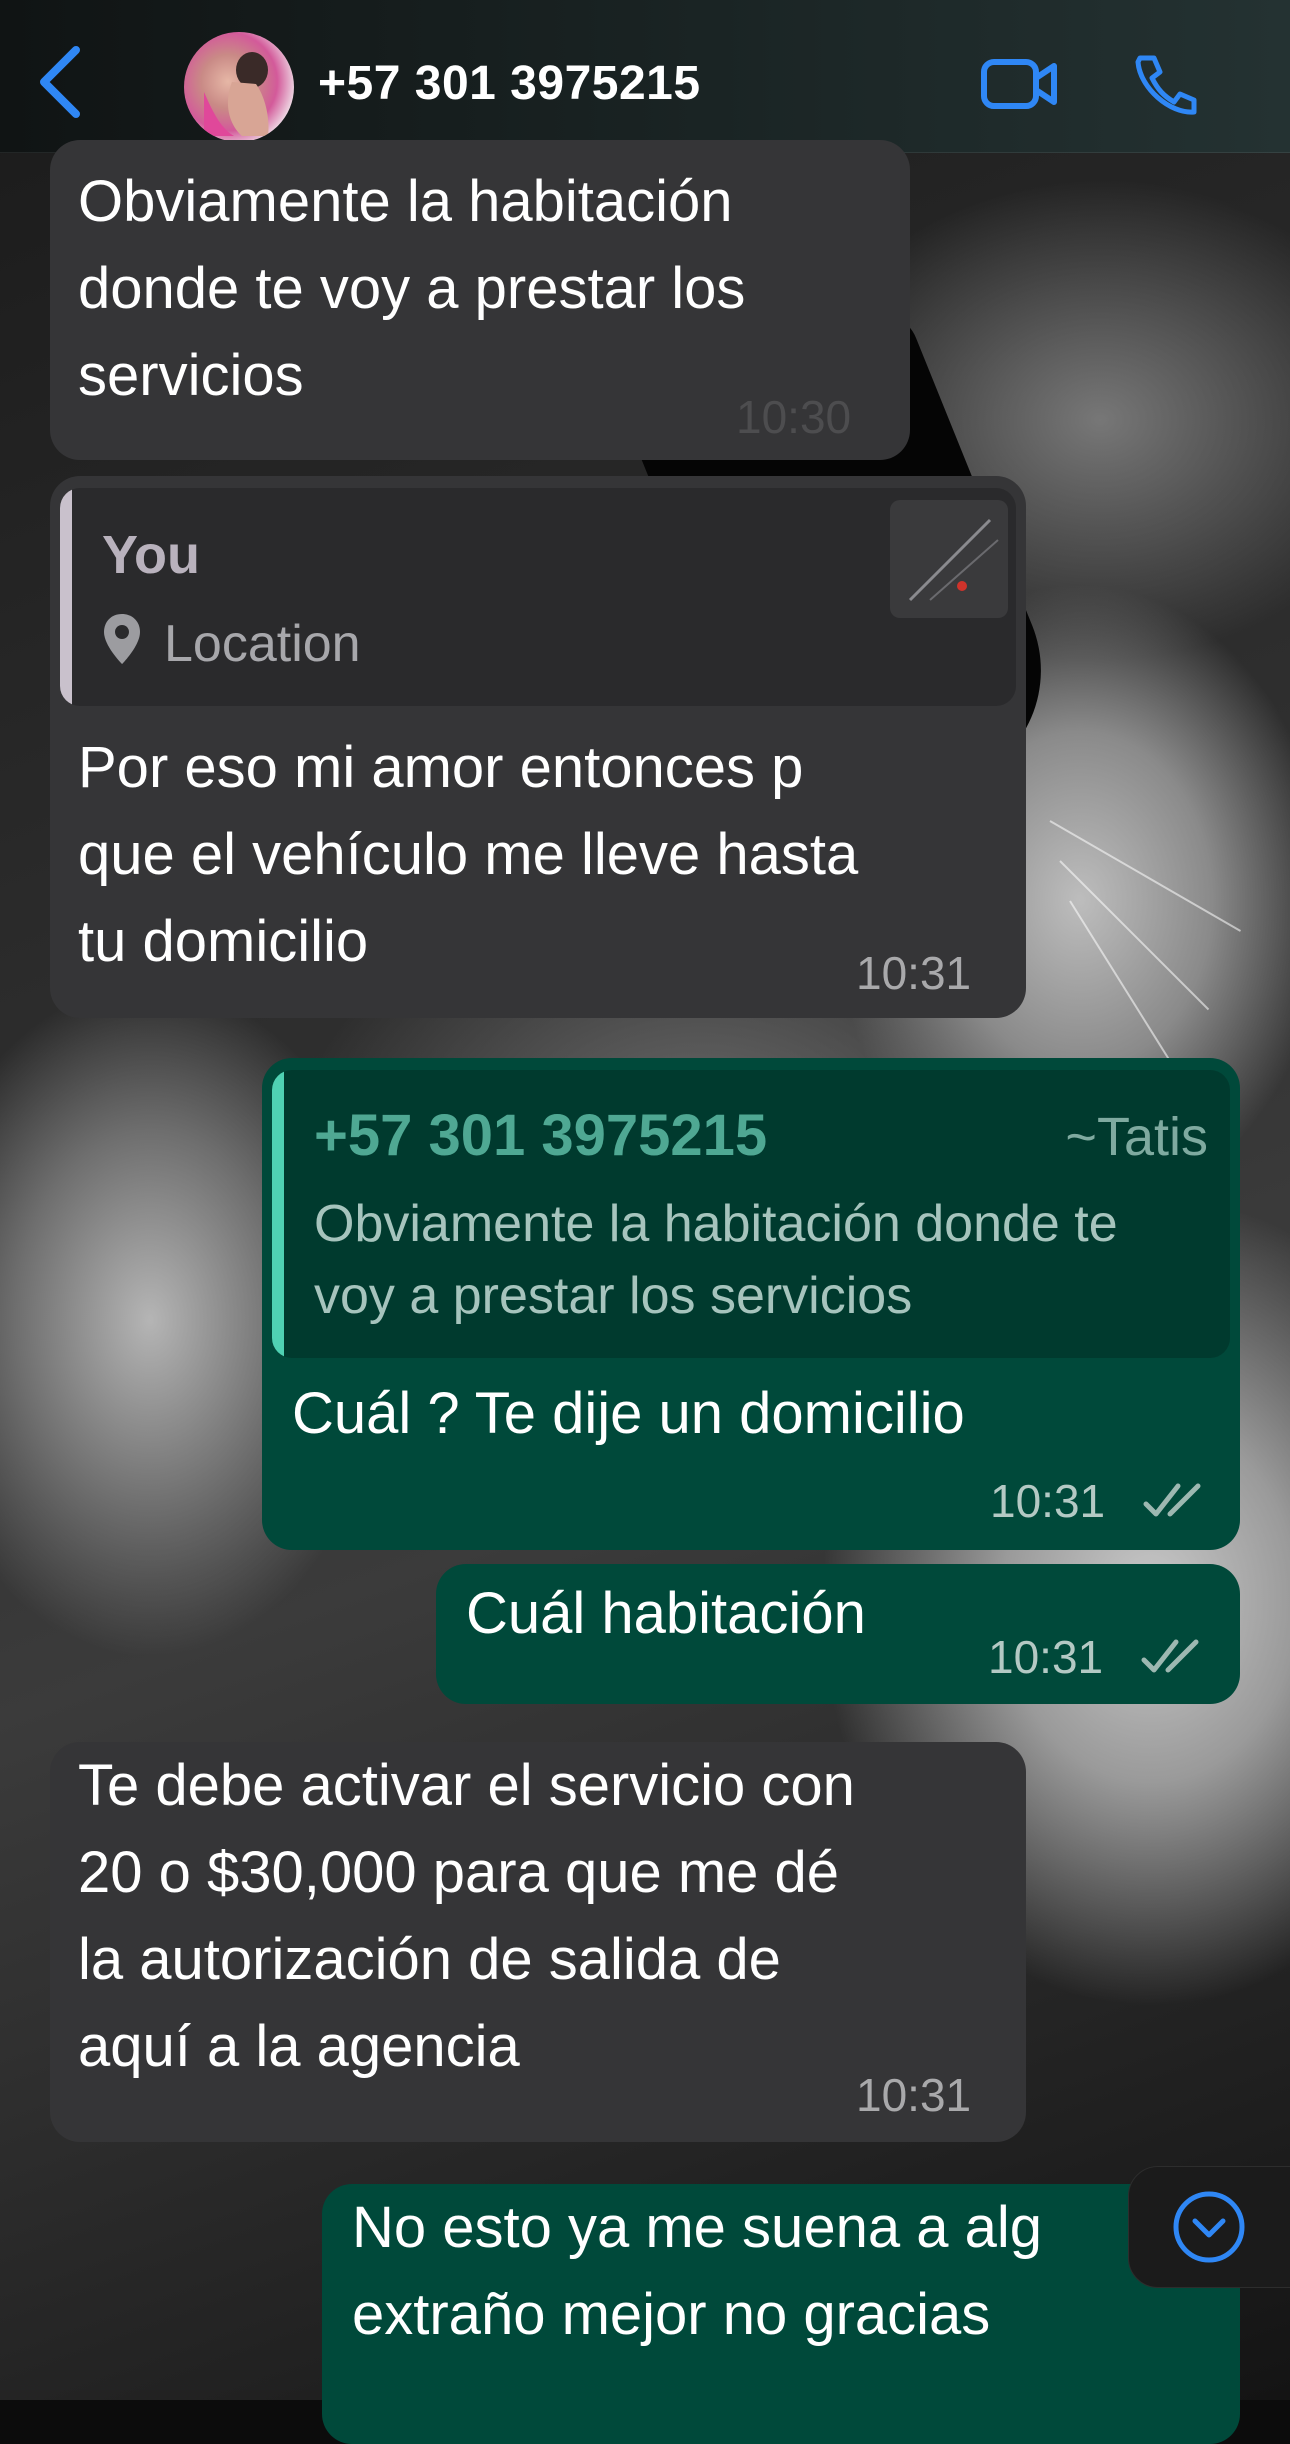 This screenshot has width=1290, height=2444. What do you see at coordinates (509, 83) in the screenshot?
I see `contact-title: +57 301 3975215` at bounding box center [509, 83].